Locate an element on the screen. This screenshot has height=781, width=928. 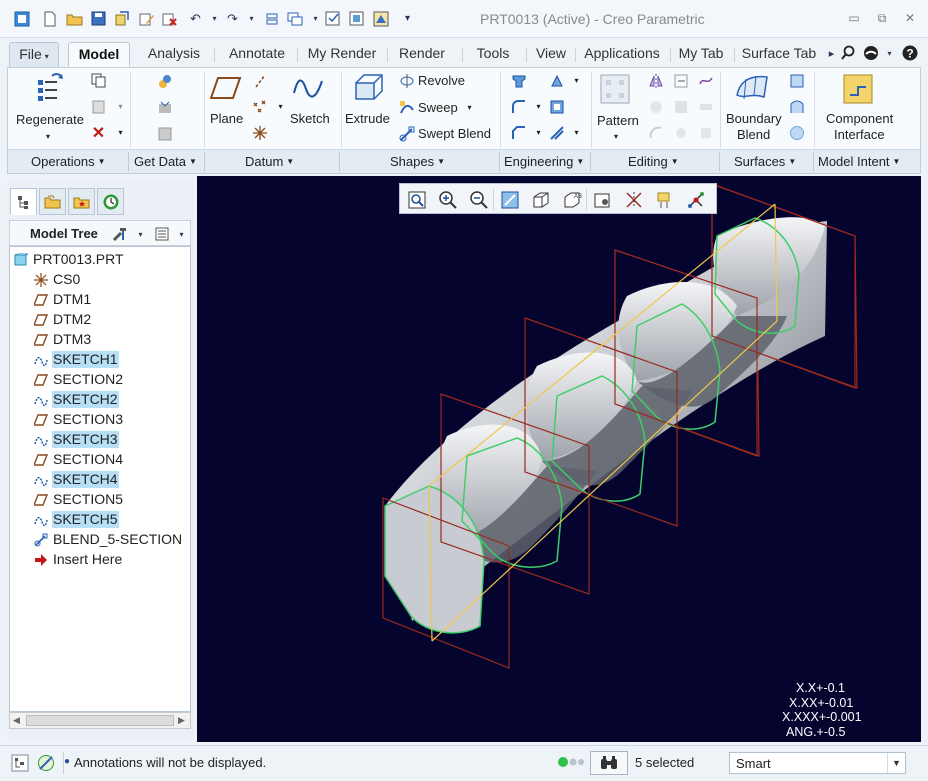
close-window-icon is located at coordinates (169, 18).